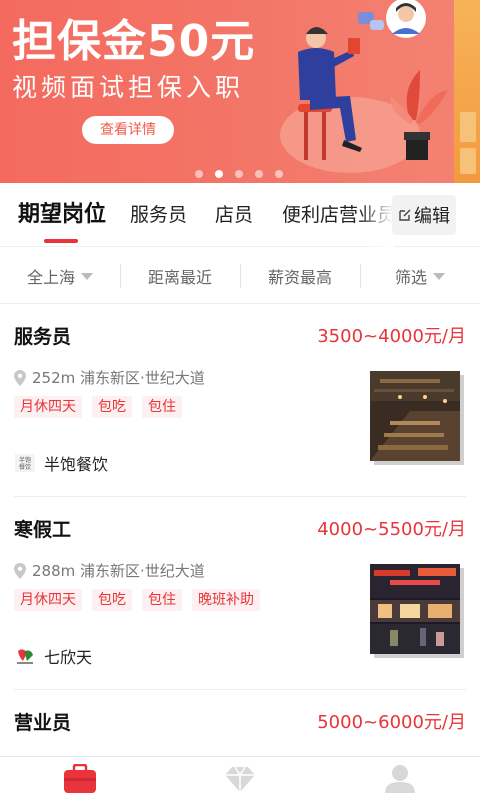 The image size is (480, 800). Describe the element at coordinates (432, 216) in the screenshot. I see `edit-label: 编辑` at that location.